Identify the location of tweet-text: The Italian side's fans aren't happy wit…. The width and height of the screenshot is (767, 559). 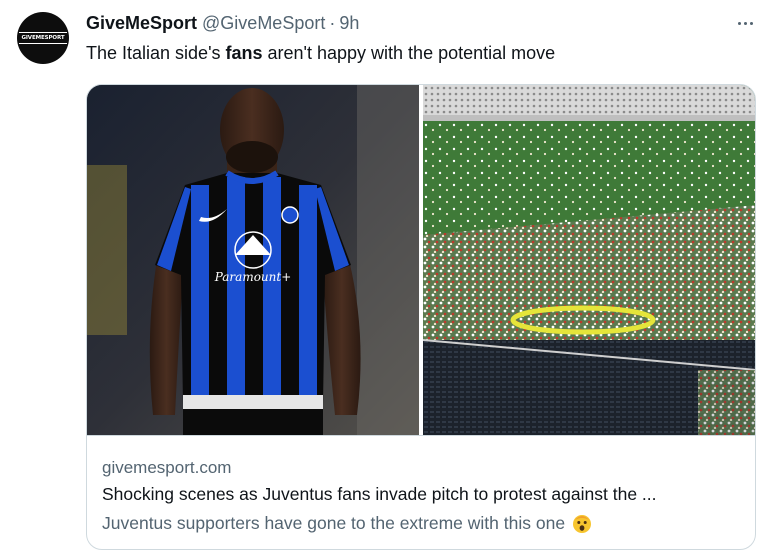
(320, 53).